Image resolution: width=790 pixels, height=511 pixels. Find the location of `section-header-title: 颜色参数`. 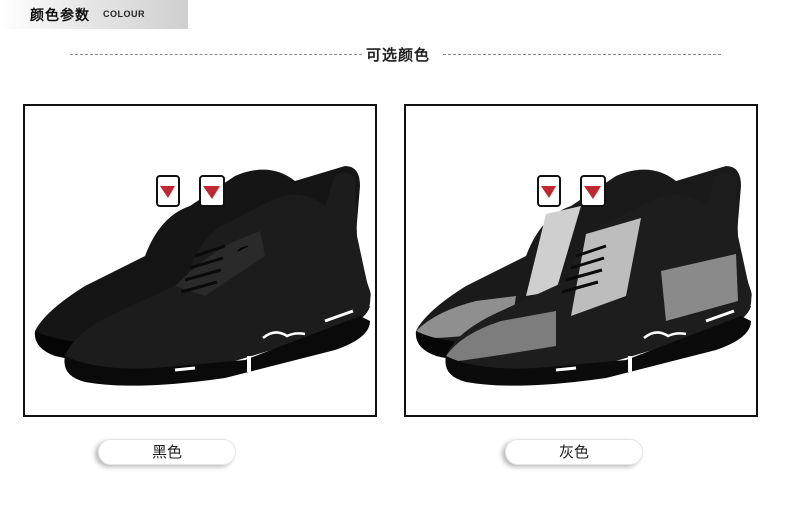

section-header-title: 颜色参数 is located at coordinates (60, 16).